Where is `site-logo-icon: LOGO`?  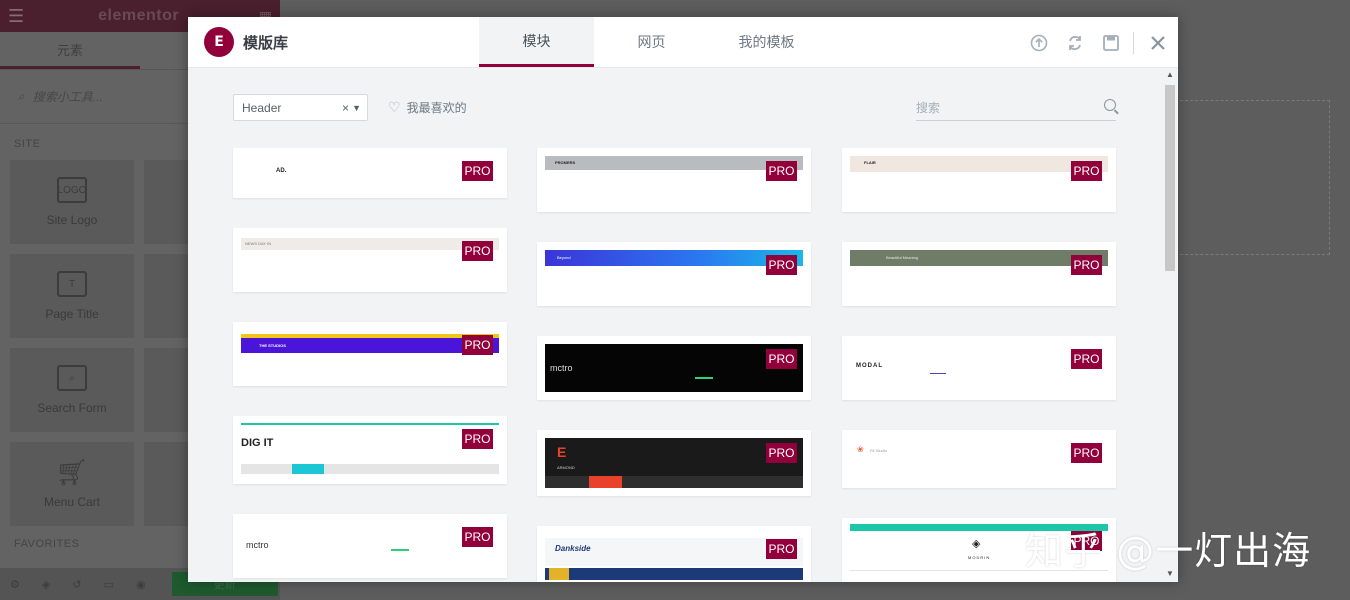
site-logo-icon: LOGO is located at coordinates (72, 190).